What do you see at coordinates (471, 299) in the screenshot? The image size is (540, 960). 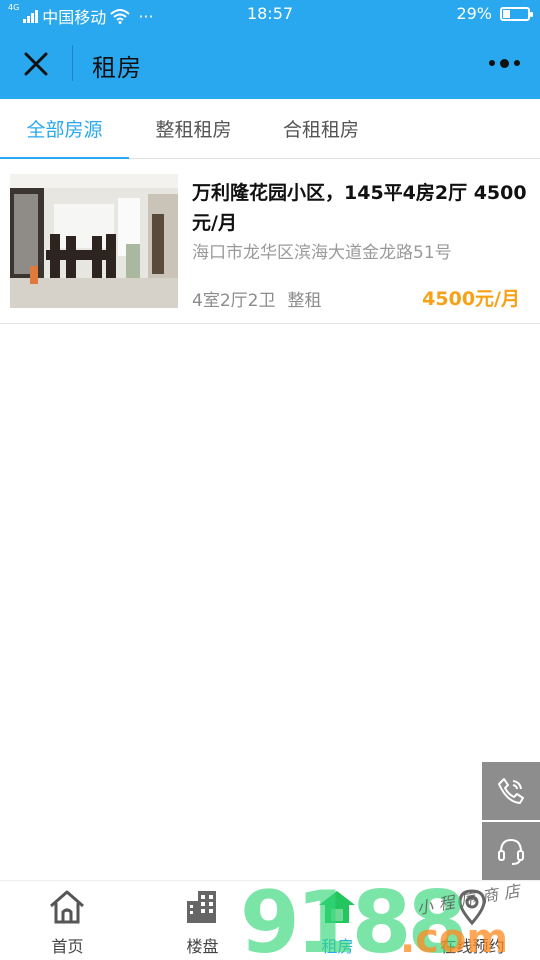 I see `listing-price: 4500元/月` at bounding box center [471, 299].